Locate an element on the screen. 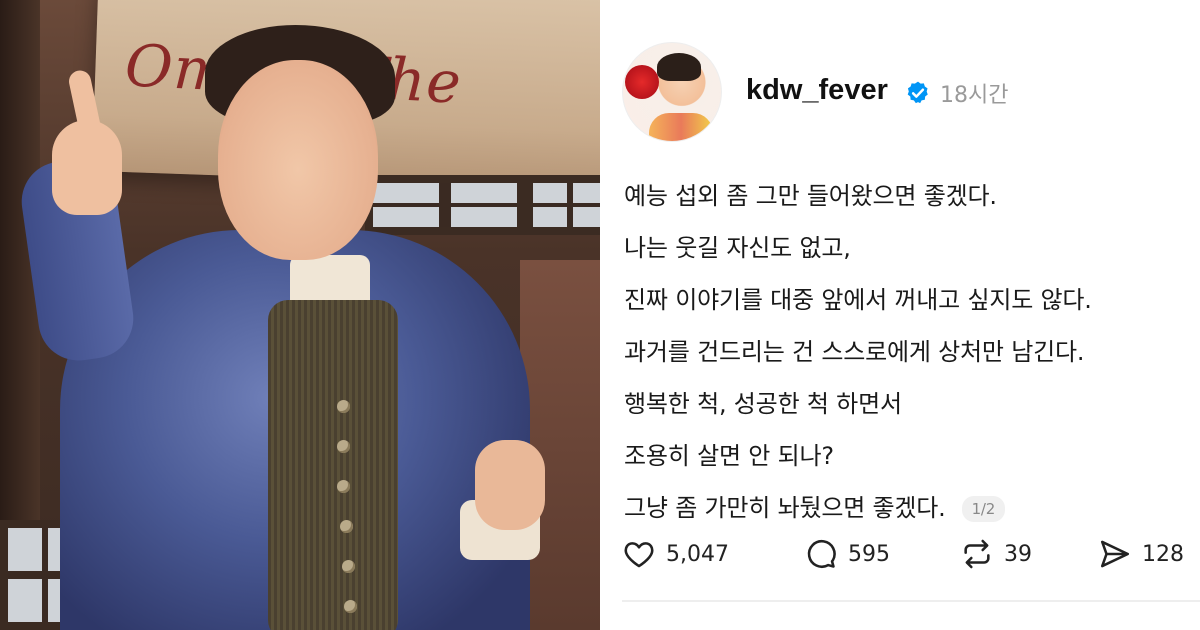 The image size is (1200, 630). comment-button: 595 is located at coordinates (847, 554).